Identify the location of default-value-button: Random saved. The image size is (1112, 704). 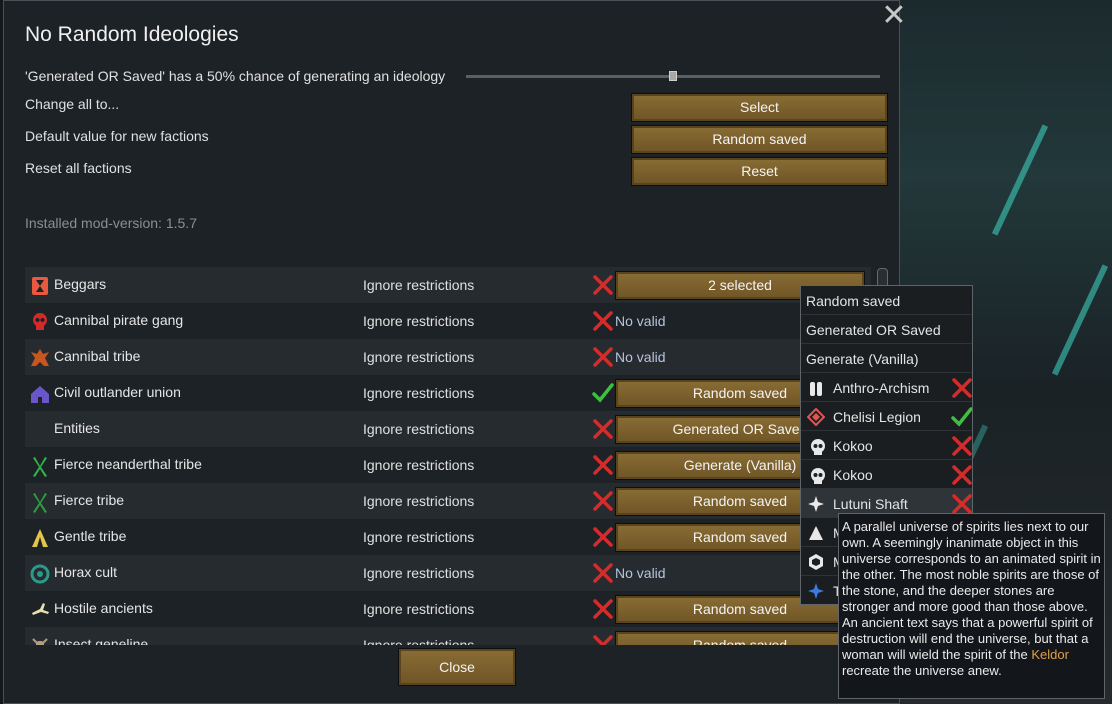
(759, 139).